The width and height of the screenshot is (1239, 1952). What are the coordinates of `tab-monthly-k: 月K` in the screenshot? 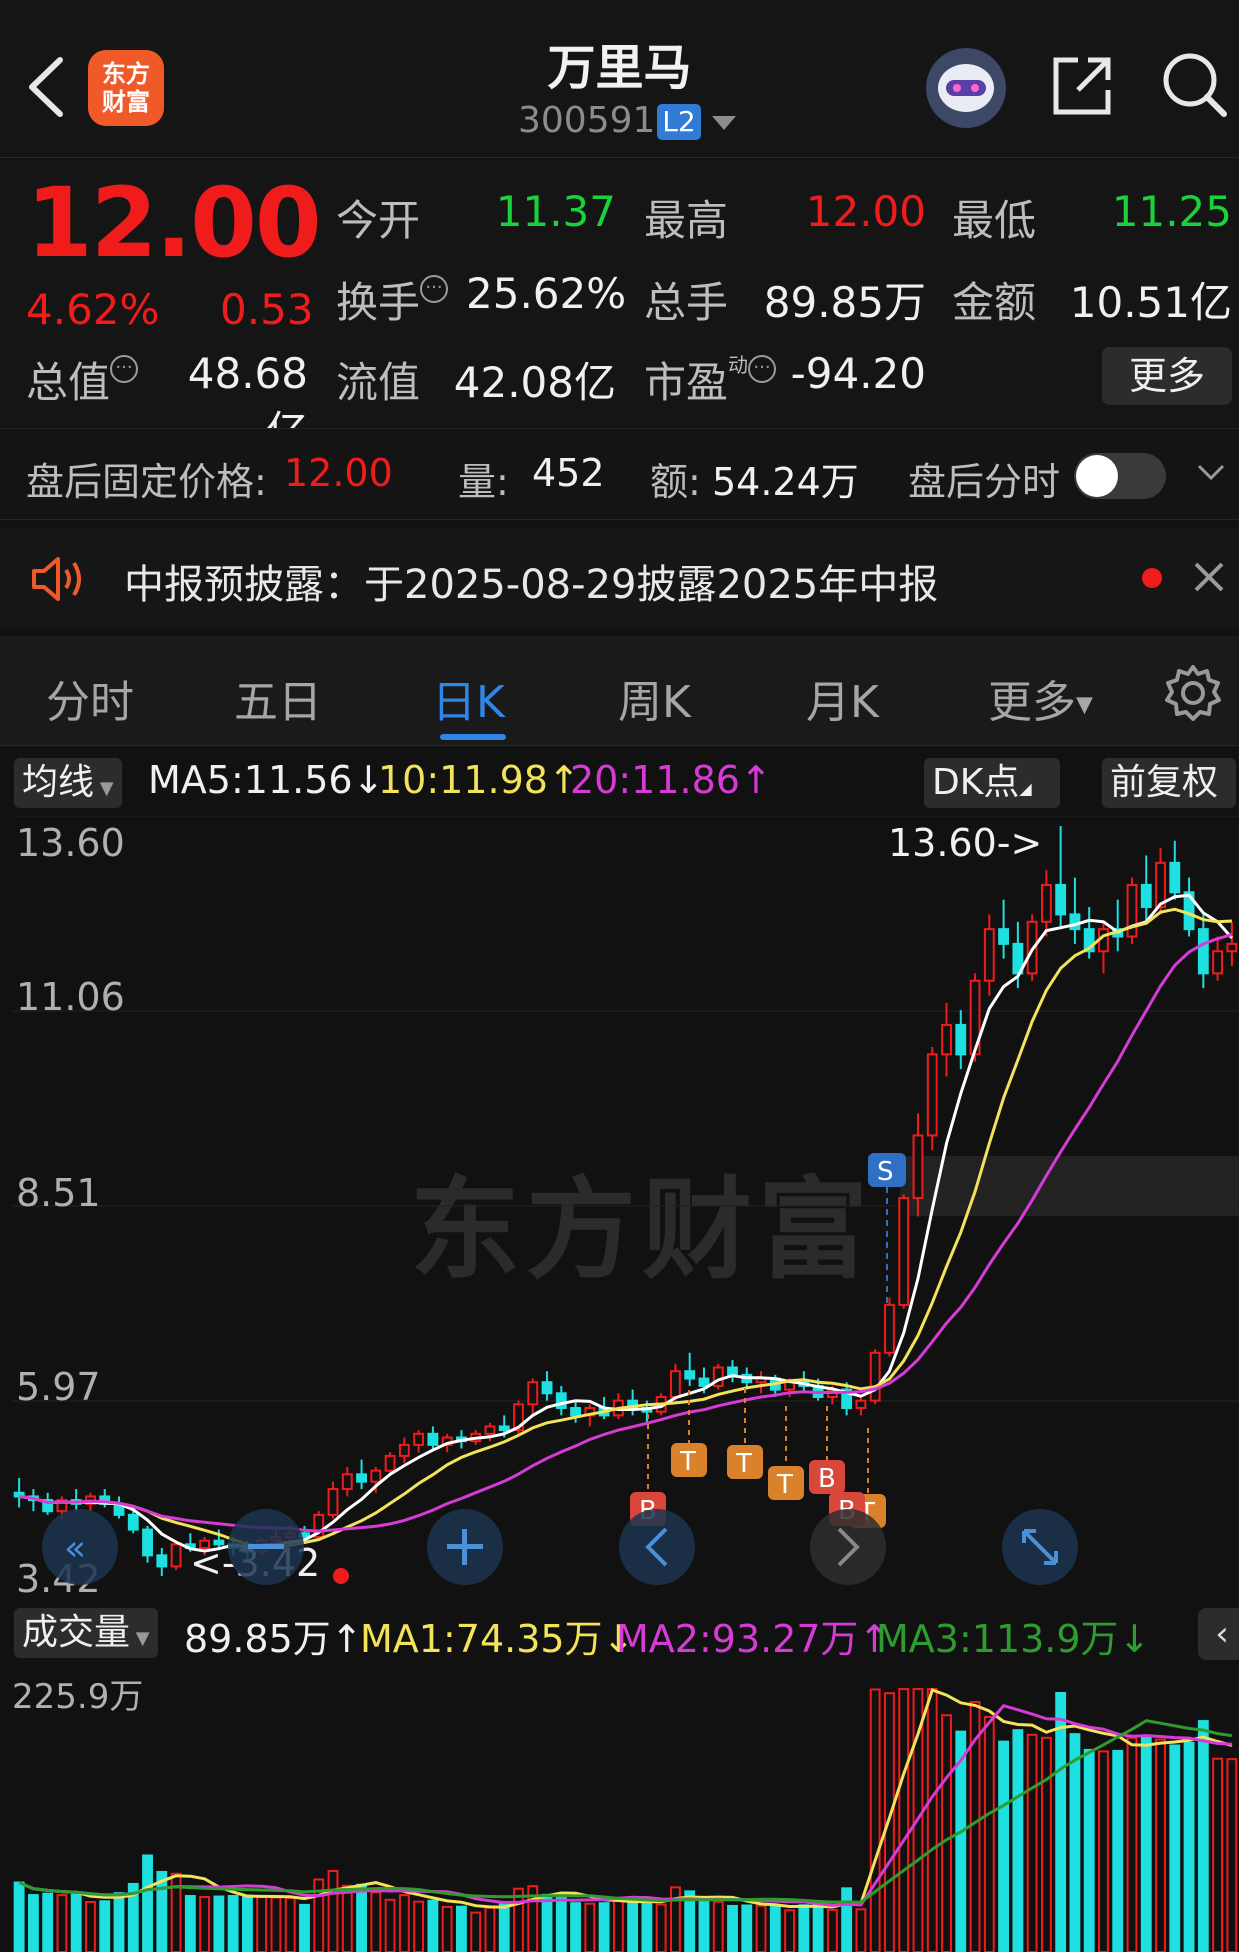 It's located at (842, 698).